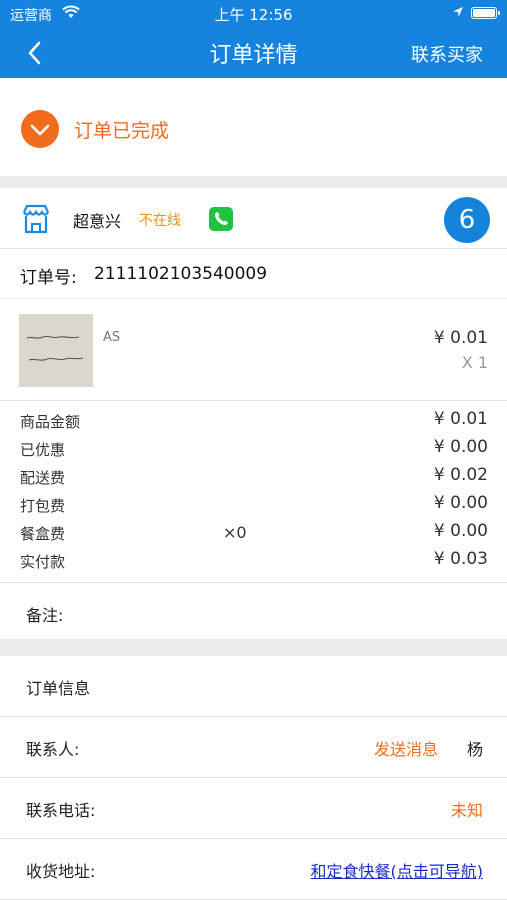 The width and height of the screenshot is (507, 900). Describe the element at coordinates (253, 448) in the screenshot. I see `fee-row-discount: 已优惠 ¥ 0.00` at that location.